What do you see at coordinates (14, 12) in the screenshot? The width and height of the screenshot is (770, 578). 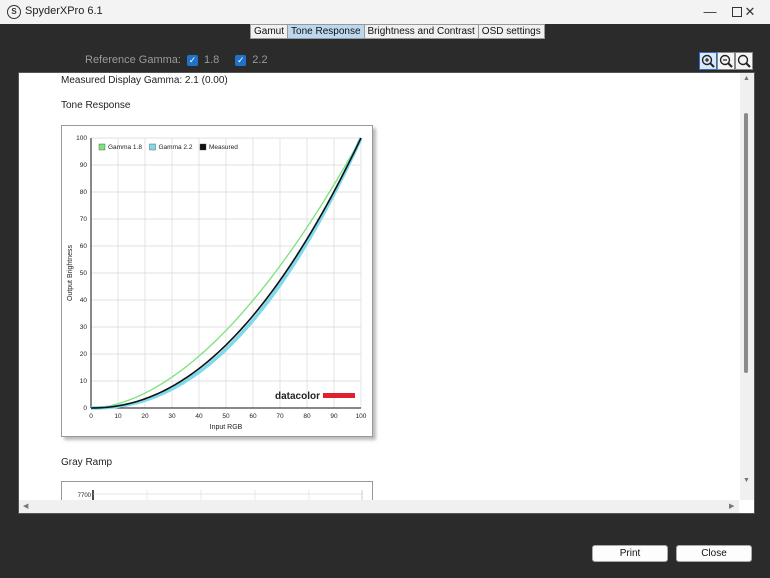 I see `app-logo-icon: S` at bounding box center [14, 12].